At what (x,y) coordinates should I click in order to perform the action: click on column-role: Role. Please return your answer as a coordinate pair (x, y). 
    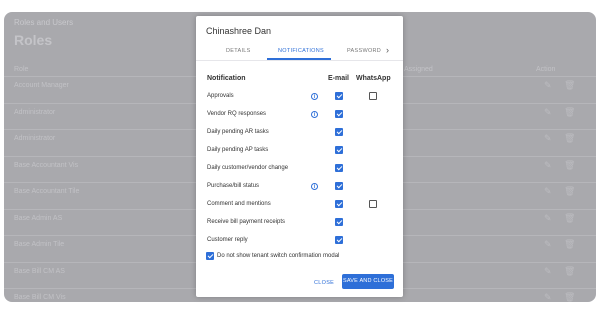
    Looking at the image, I should click on (21, 69).